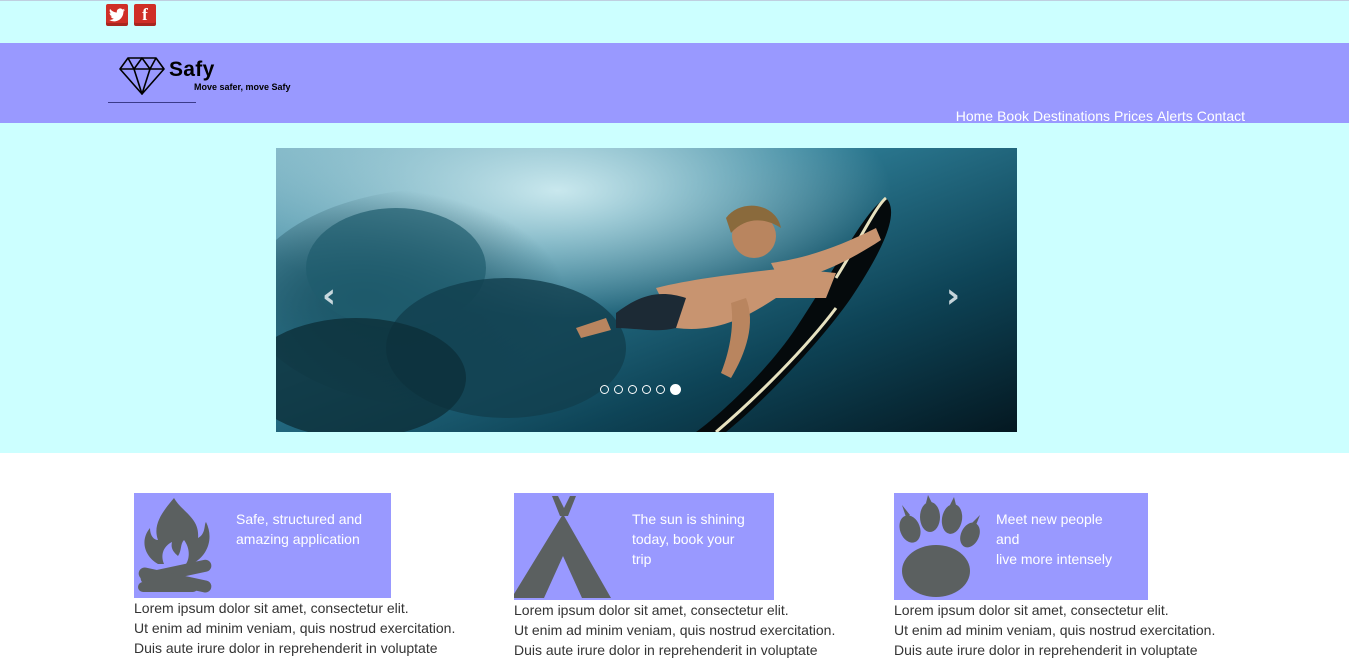  What do you see at coordinates (142, 76) in the screenshot?
I see `diamond-icon` at bounding box center [142, 76].